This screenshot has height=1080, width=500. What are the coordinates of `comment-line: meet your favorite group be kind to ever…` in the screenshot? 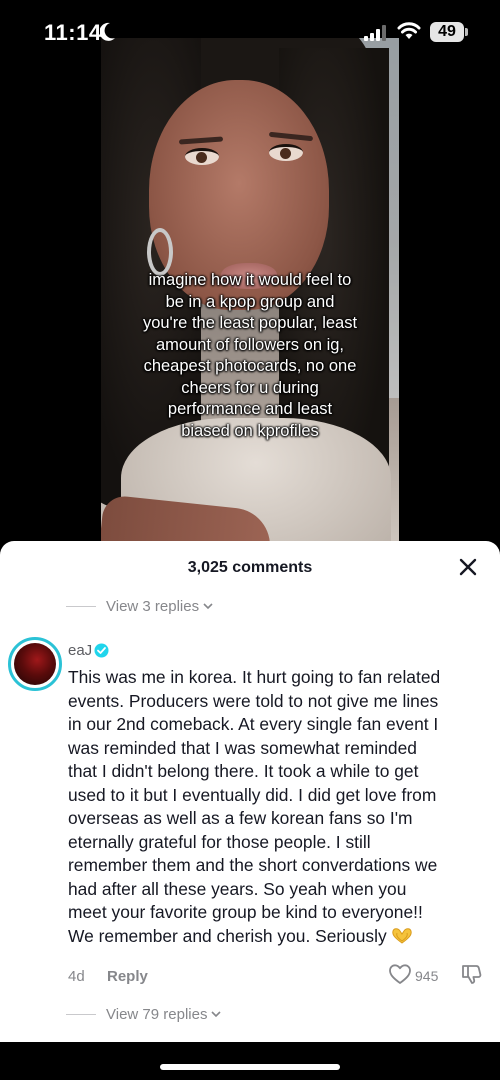 It's located at (245, 912).